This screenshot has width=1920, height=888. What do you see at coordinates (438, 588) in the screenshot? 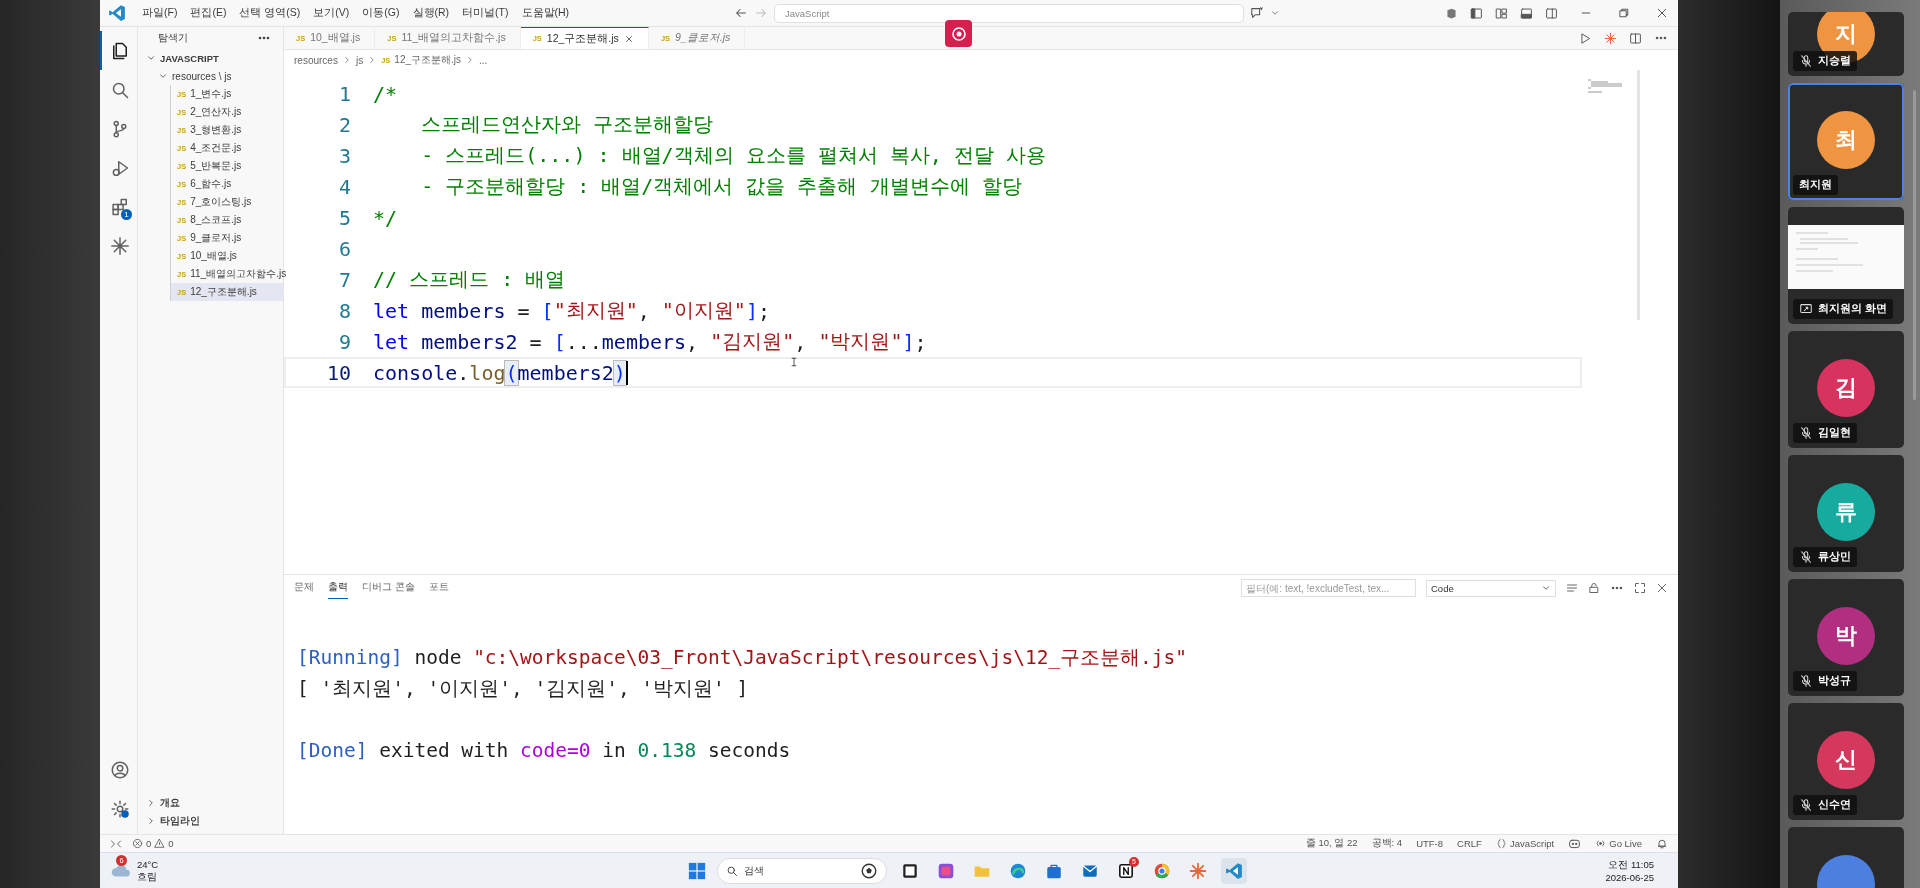
I see `panel-tab: 포트` at bounding box center [438, 588].